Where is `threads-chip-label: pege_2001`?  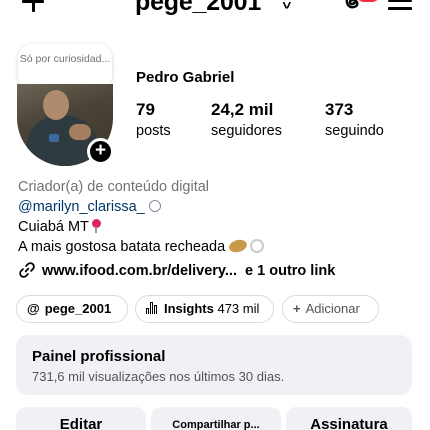 threads-chip-label: pege_2001 is located at coordinates (78, 308).